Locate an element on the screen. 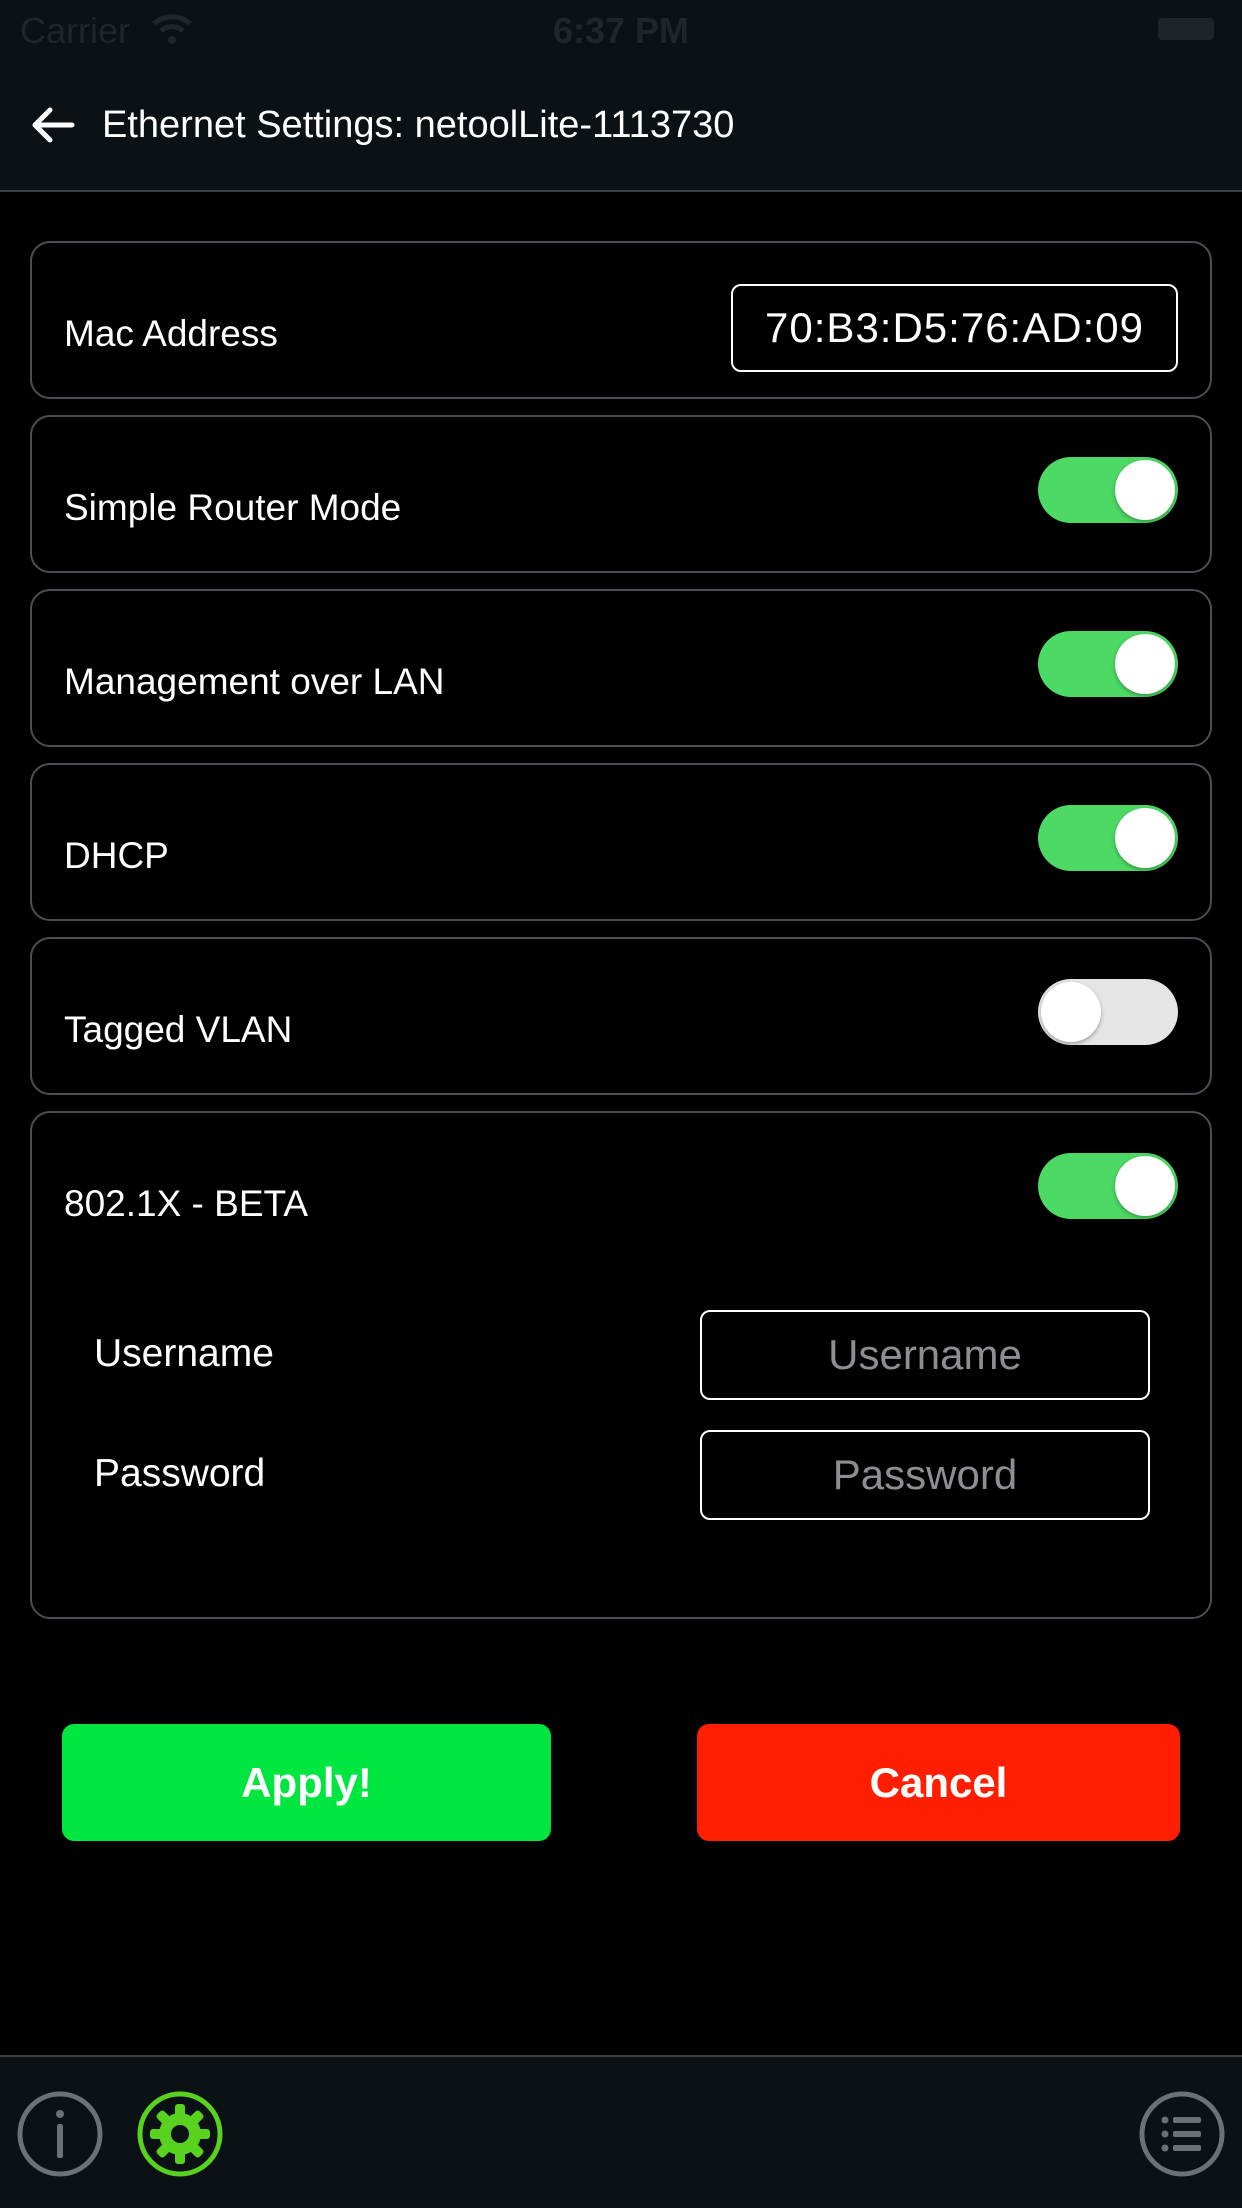  username-label: Username is located at coordinates (184, 1353).